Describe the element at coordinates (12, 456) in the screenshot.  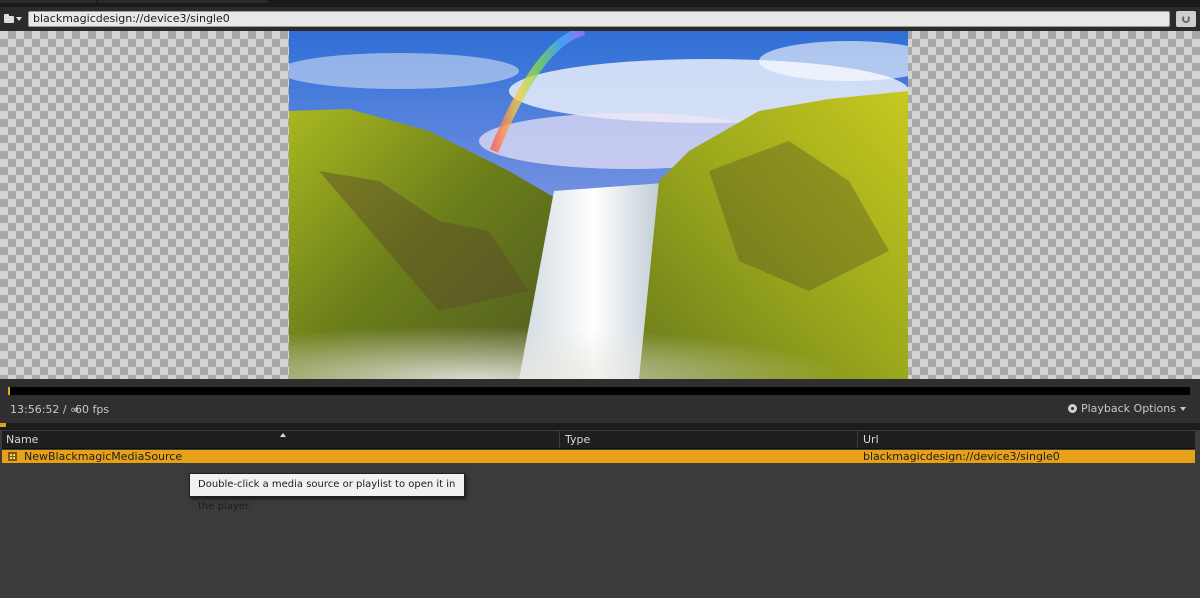
I see `media-source-icon` at that location.